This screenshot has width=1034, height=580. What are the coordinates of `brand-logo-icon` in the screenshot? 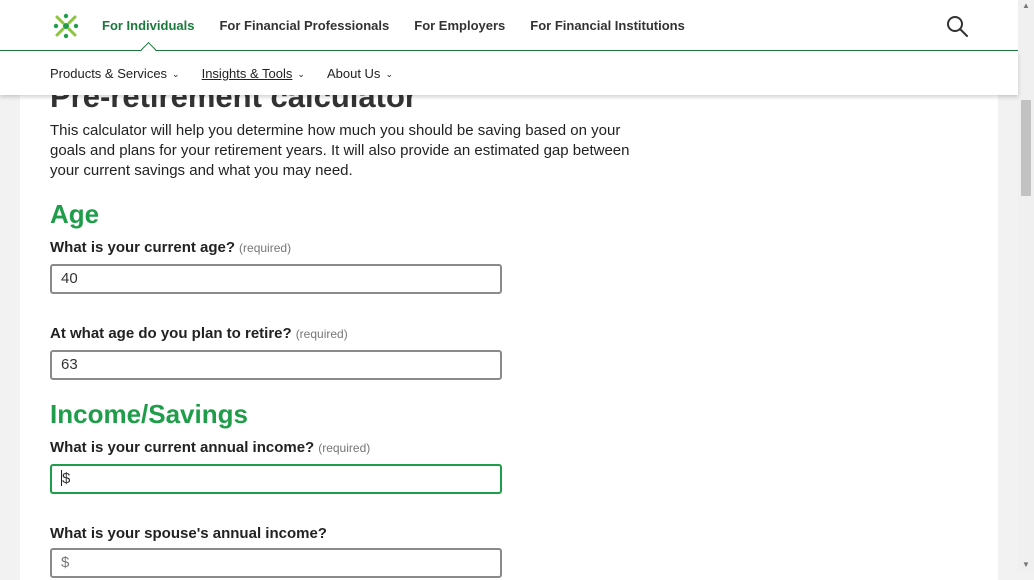 It's located at (66, 26).